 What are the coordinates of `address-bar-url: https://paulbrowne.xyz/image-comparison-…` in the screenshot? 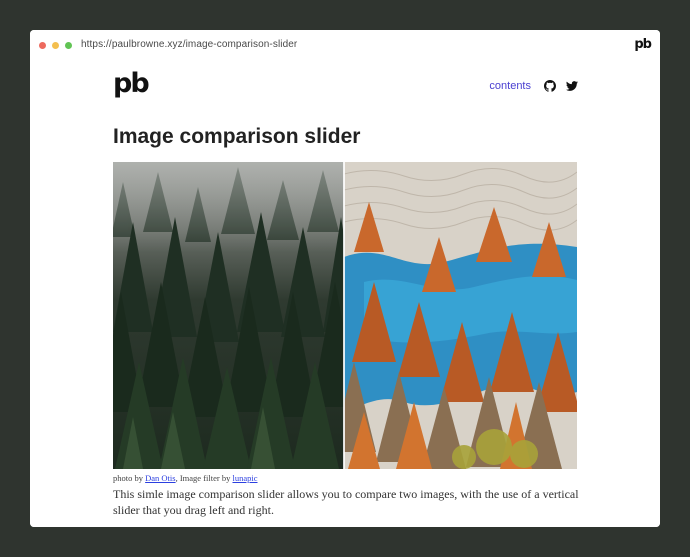 It's located at (189, 44).